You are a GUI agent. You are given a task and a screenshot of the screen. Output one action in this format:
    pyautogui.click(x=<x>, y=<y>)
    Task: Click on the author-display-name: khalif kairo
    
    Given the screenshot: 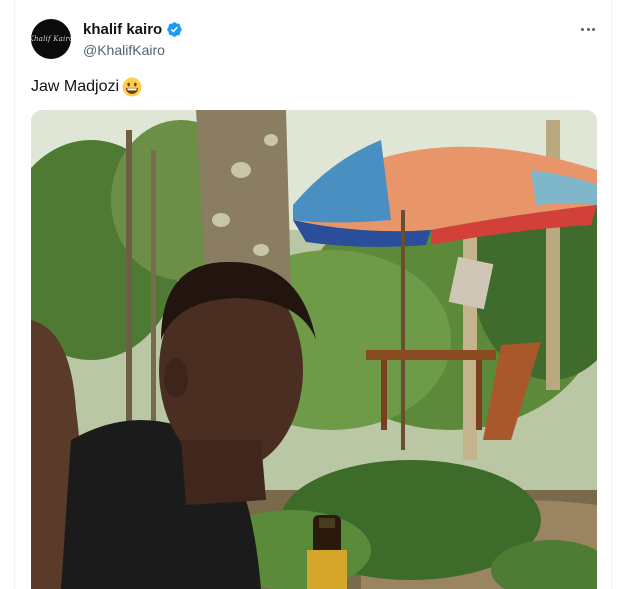 What is the action you would take?
    pyautogui.click(x=122, y=29)
    